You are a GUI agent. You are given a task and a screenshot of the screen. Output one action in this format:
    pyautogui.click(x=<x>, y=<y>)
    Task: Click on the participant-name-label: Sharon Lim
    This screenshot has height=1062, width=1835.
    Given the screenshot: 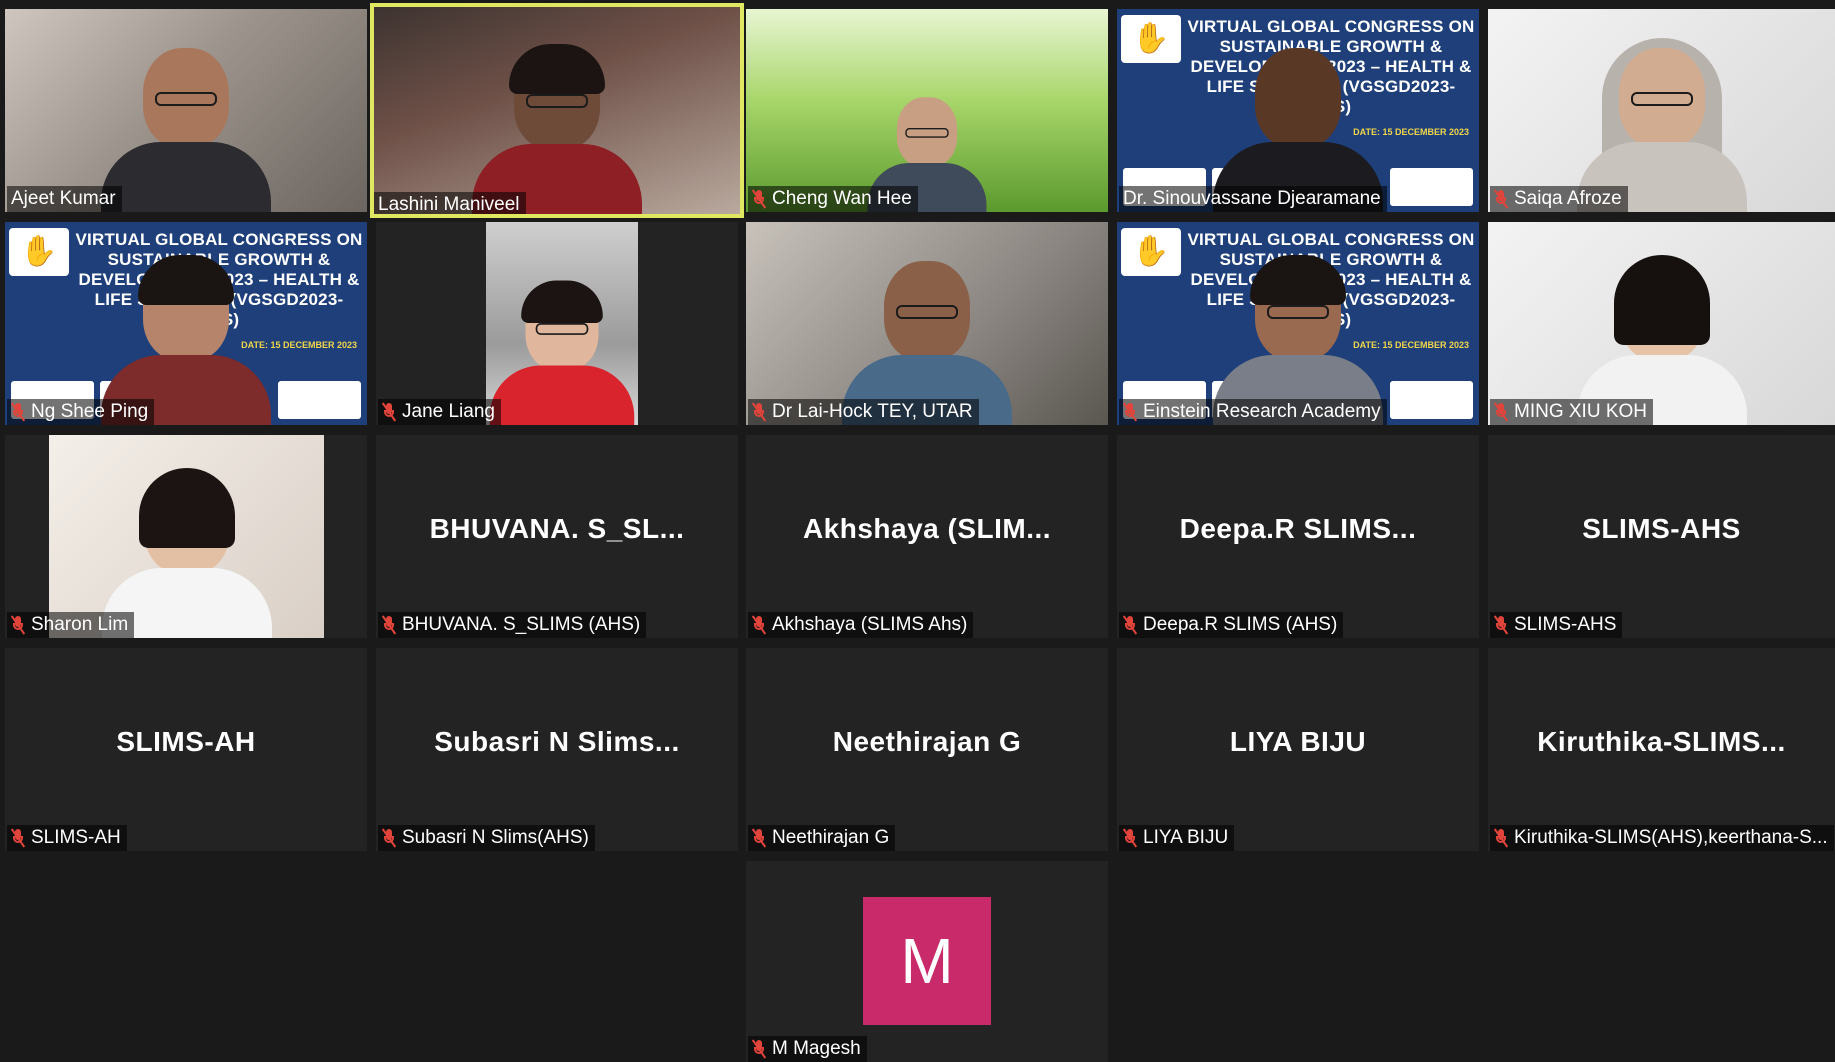 What is the action you would take?
    pyautogui.click(x=71, y=625)
    